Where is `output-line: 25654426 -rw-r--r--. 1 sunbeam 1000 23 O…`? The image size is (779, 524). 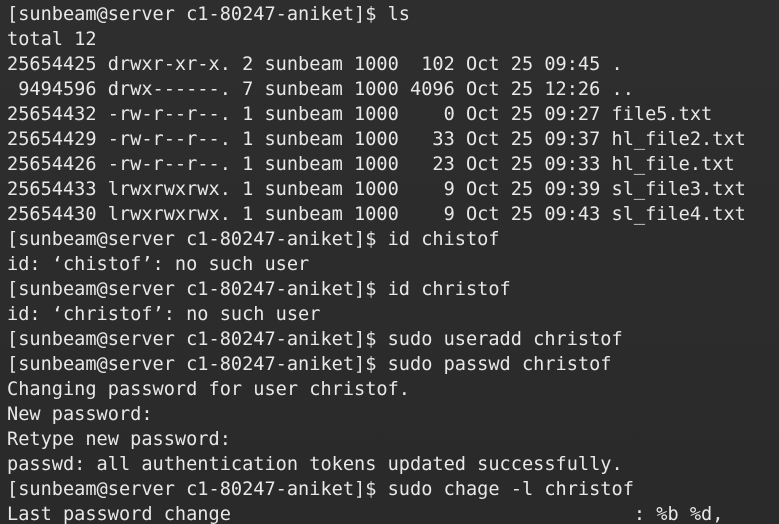
output-line: 25654426 -rw-r--r--. 1 sunbeam 1000 23 O… is located at coordinates (371, 164).